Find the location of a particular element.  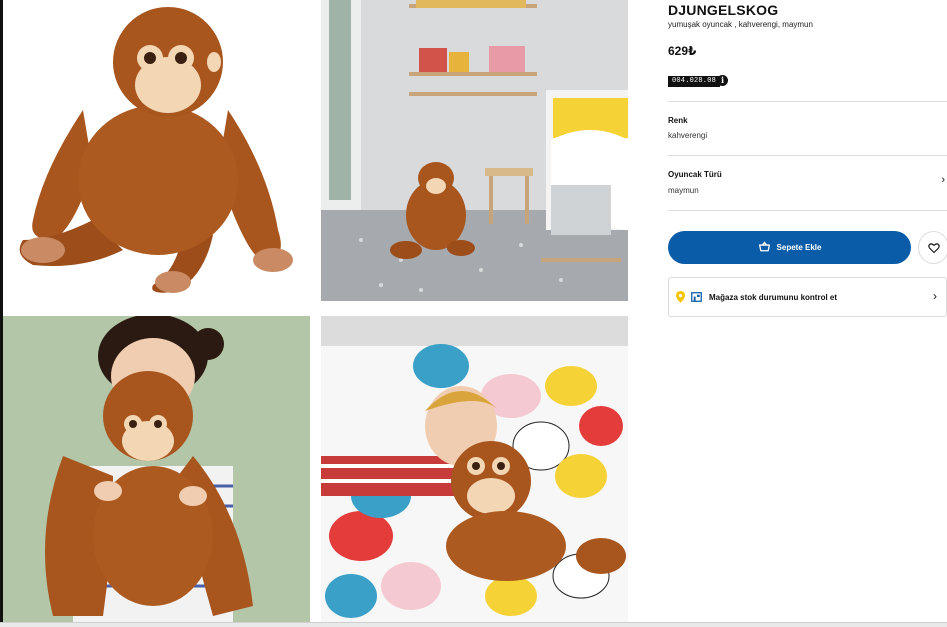

product-description: yumuşak oyuncak , kahverengi, maymun is located at coordinates (740, 24).